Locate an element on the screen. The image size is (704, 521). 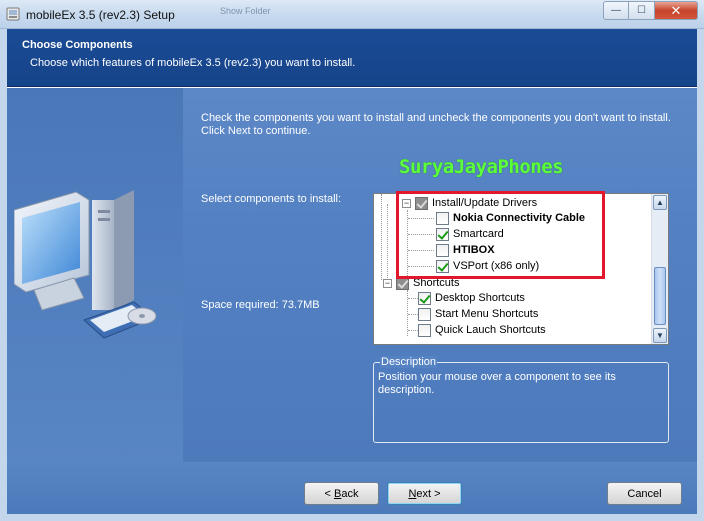
scroll-up-icon: ▲ is located at coordinates (660, 202).